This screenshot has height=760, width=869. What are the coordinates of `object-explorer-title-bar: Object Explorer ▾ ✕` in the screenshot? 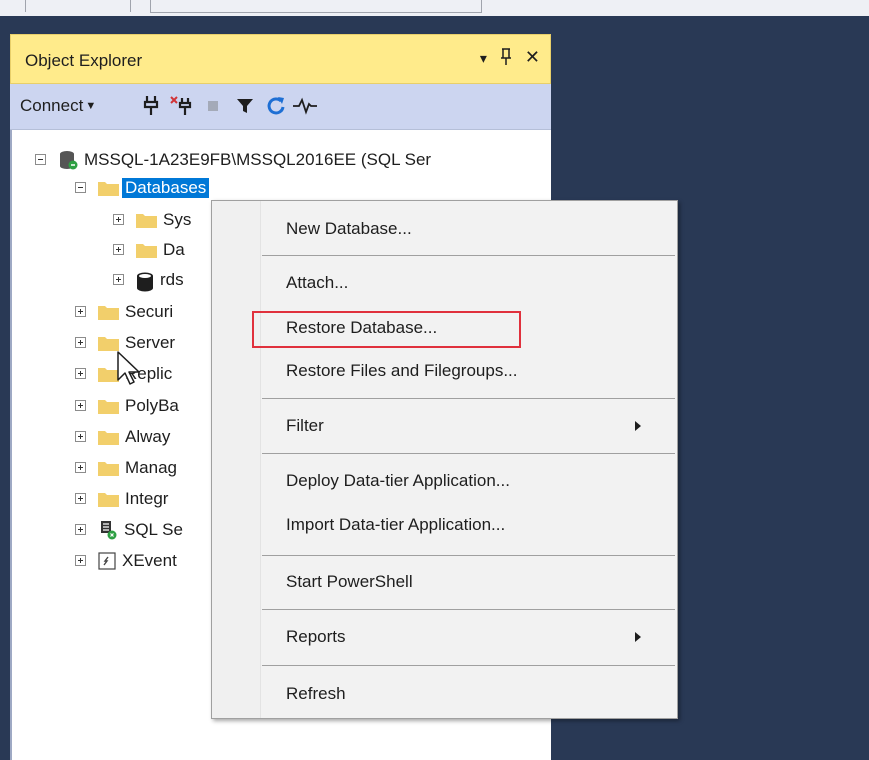 It's located at (280, 59).